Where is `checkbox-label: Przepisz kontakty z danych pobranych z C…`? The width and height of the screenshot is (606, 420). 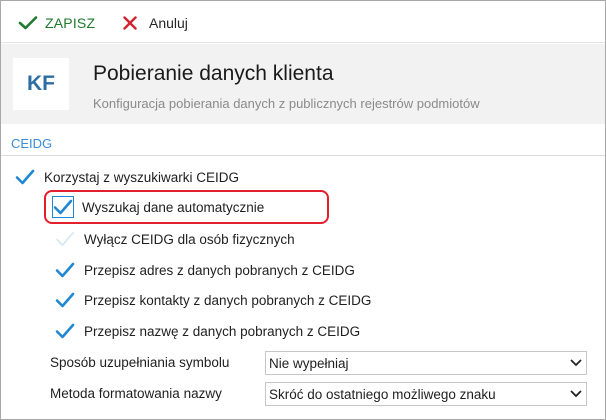 checkbox-label: Przepisz kontakty z danych pobranych z C… is located at coordinates (228, 300).